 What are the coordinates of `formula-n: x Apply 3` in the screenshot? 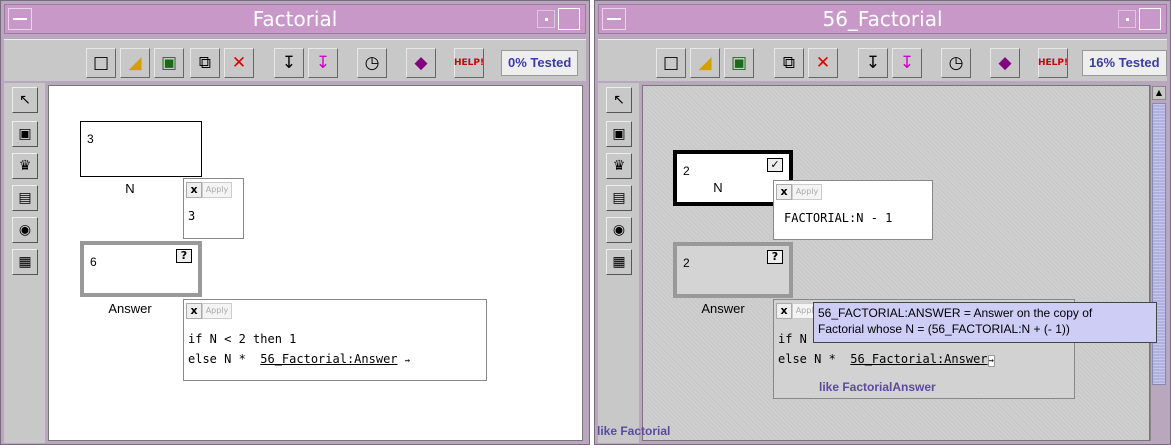 It's located at (213, 208).